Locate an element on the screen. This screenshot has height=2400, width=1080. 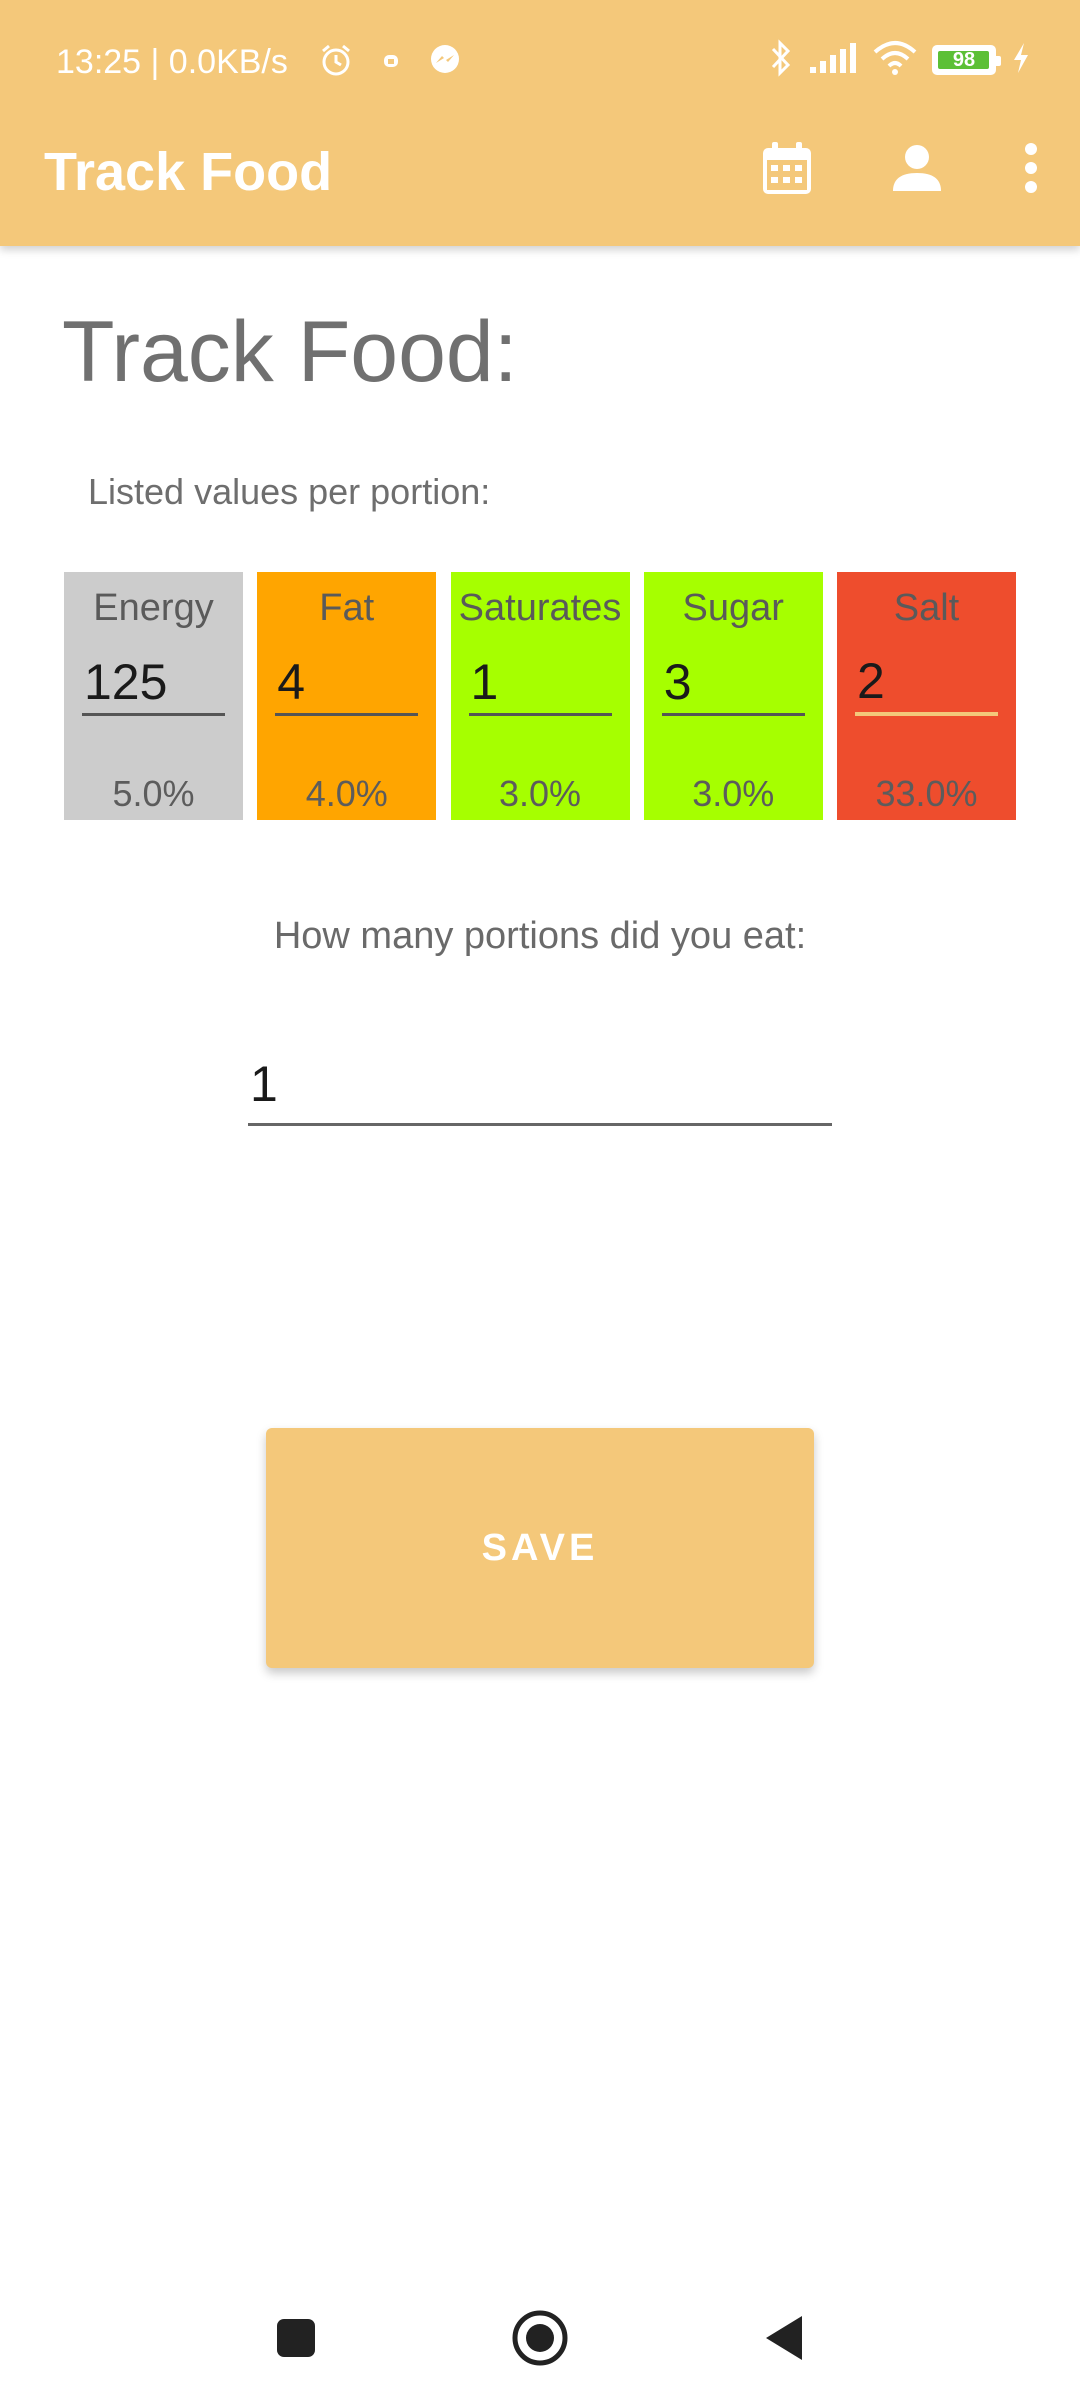
alarm-icon is located at coordinates (336, 62).